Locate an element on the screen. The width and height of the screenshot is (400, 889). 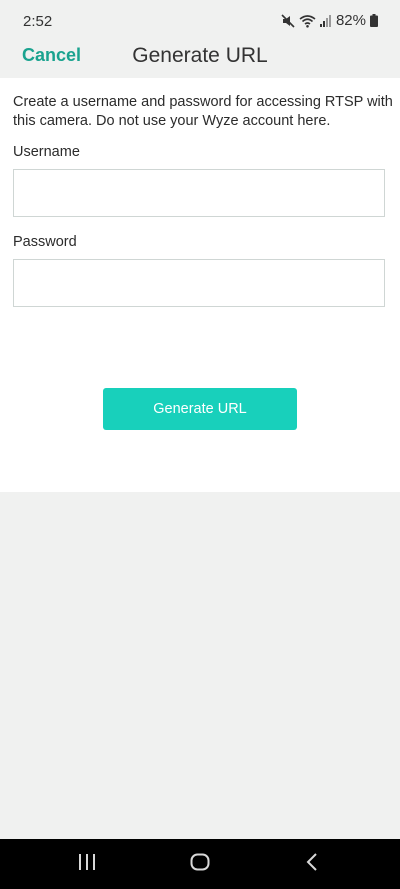
status-icons: 82% is located at coordinates (329, 20).